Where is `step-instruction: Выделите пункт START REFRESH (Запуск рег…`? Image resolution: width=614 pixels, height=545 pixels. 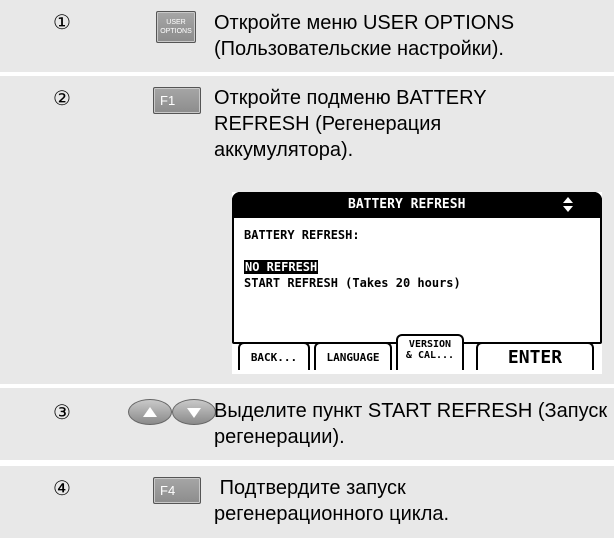
step-instruction: Выделите пункт START REFRESH (Запуск рег… is located at coordinates (411, 424).